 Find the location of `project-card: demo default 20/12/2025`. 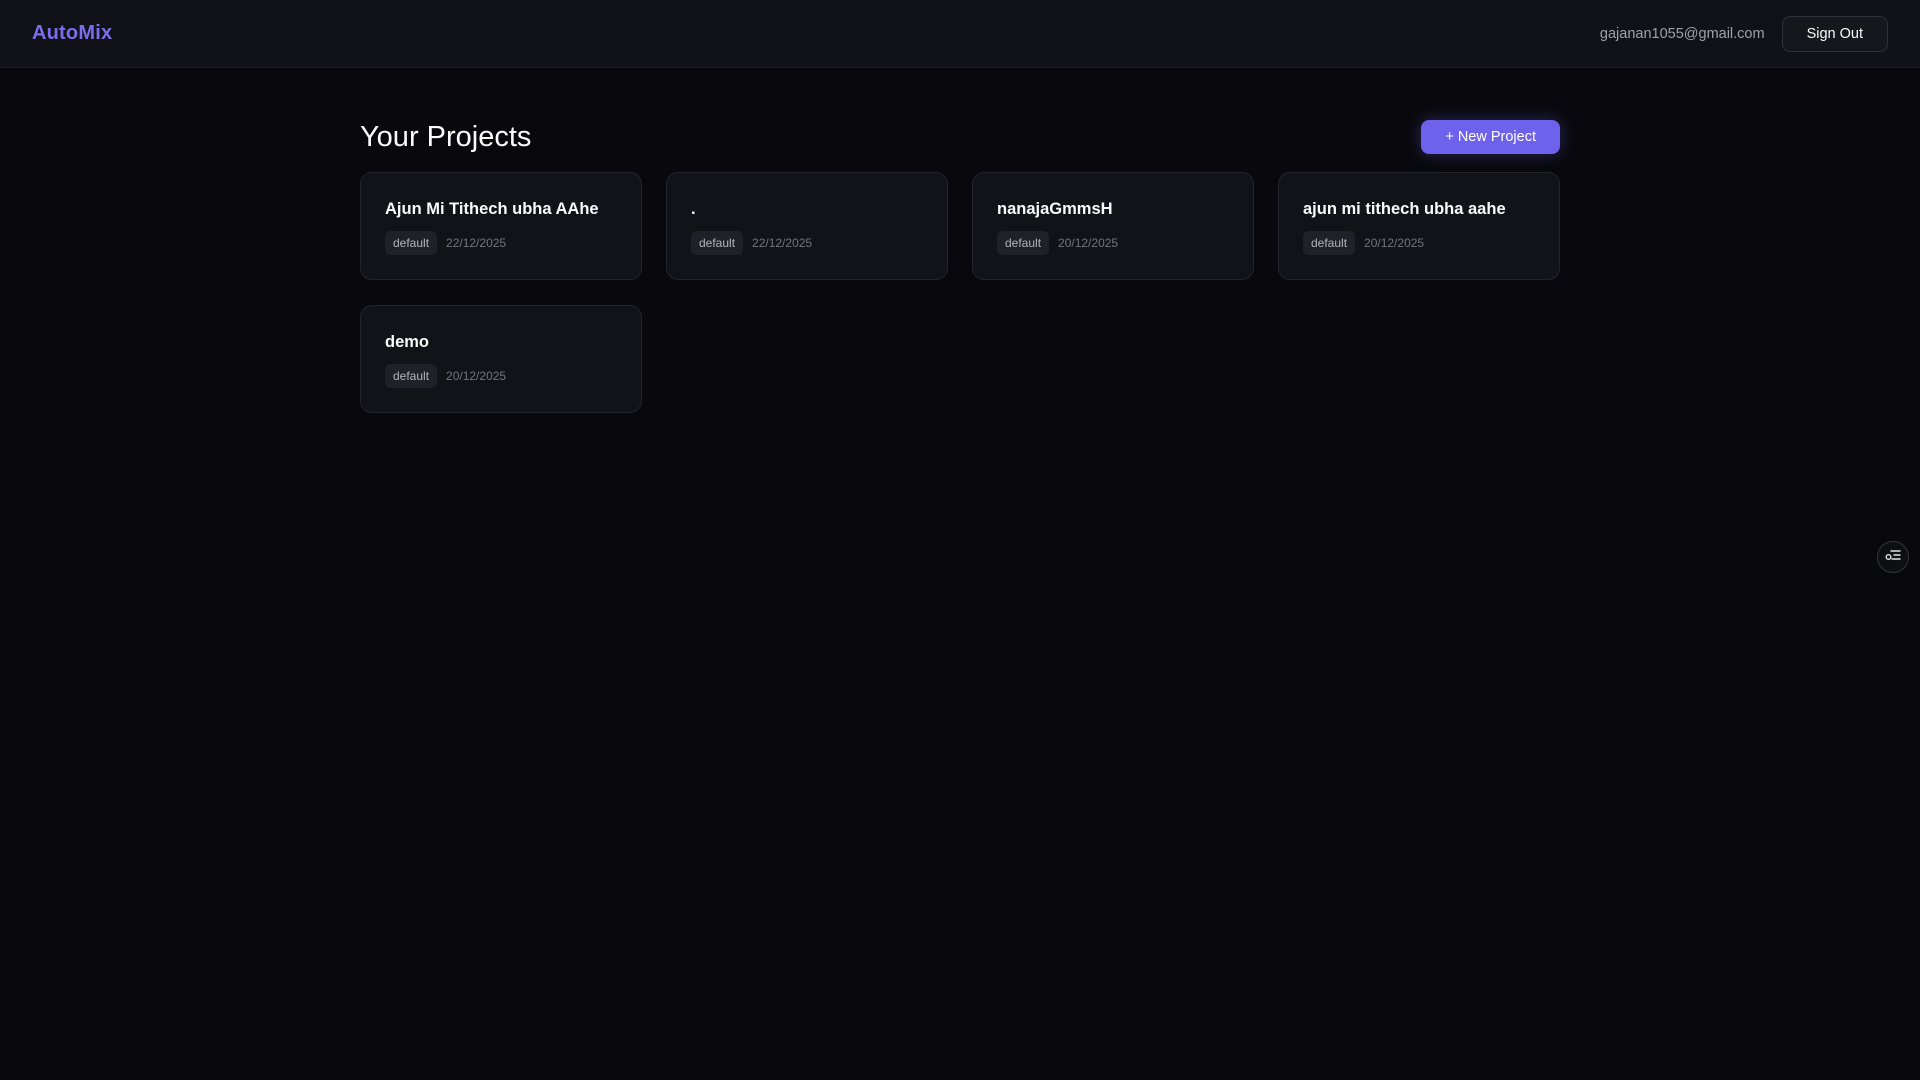

project-card: demo default 20/12/2025 is located at coordinates (501, 359).